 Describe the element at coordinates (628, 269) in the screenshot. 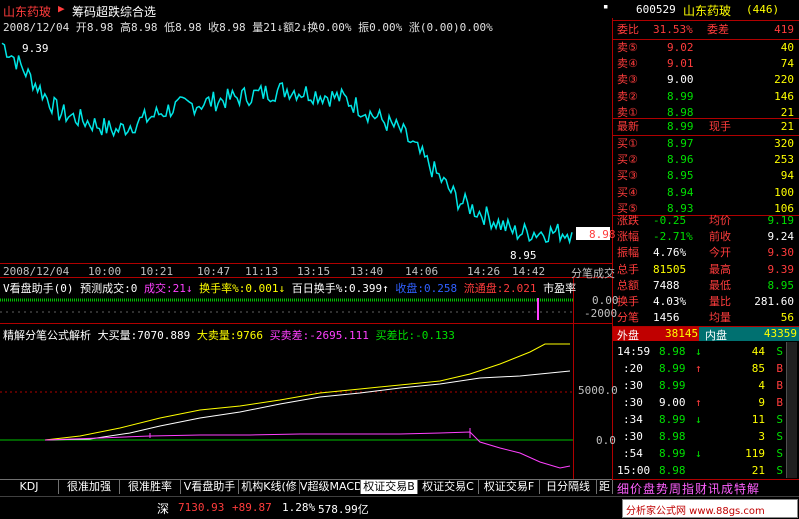

I see `stat-label: 总手` at that location.